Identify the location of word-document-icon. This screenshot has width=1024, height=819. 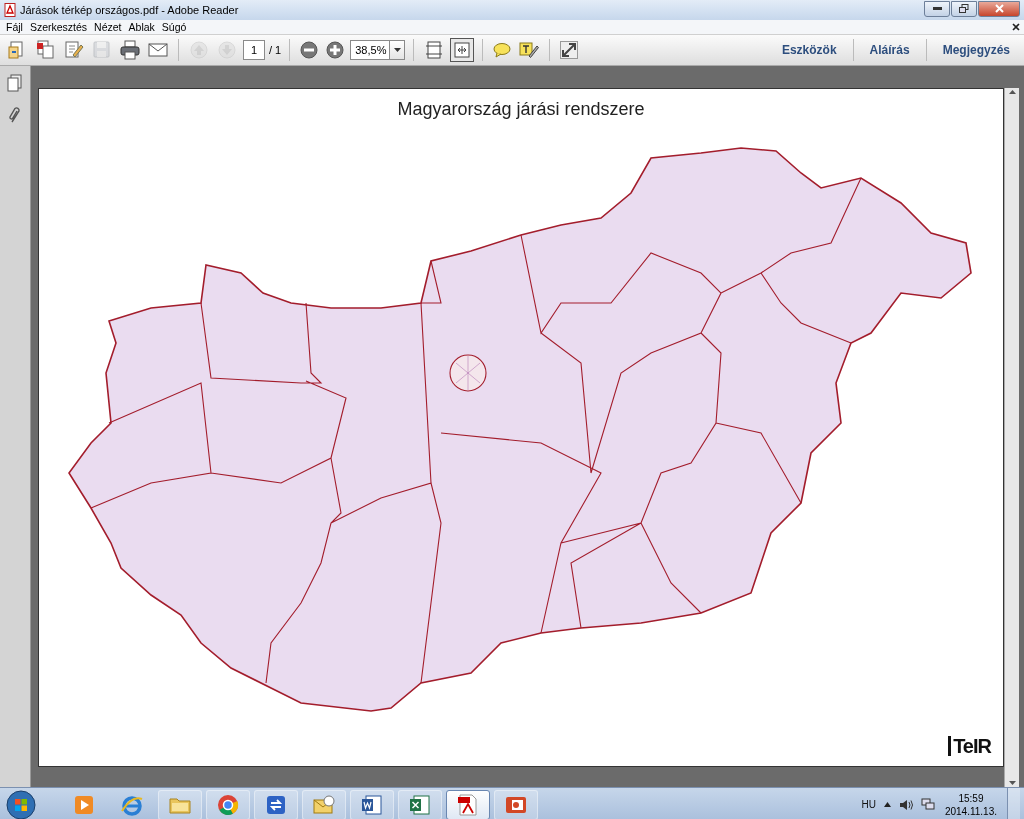
(372, 804).